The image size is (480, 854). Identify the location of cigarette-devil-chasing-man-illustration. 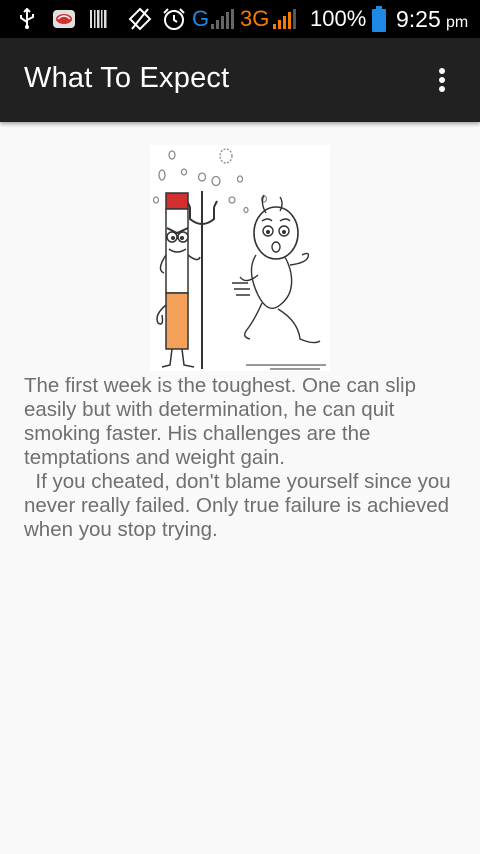
(240, 258).